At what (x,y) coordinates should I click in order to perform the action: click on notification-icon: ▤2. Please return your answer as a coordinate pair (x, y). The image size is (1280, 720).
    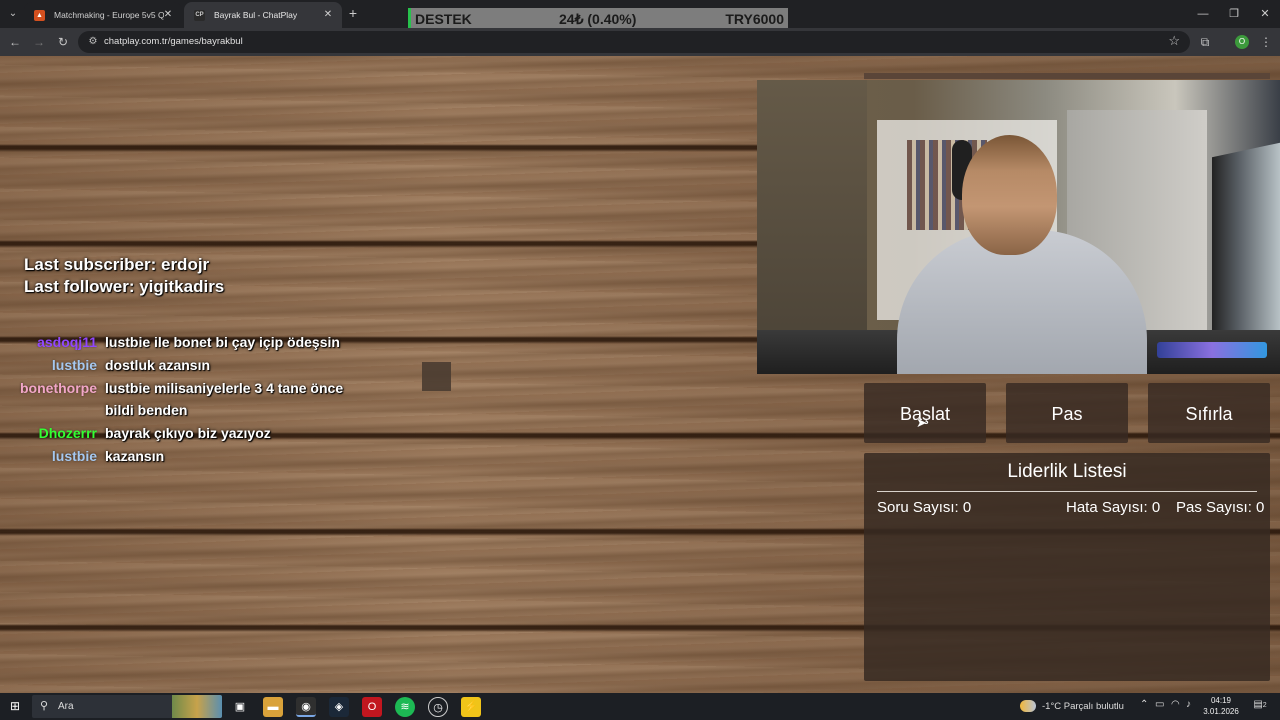
    Looking at the image, I should click on (1260, 706).